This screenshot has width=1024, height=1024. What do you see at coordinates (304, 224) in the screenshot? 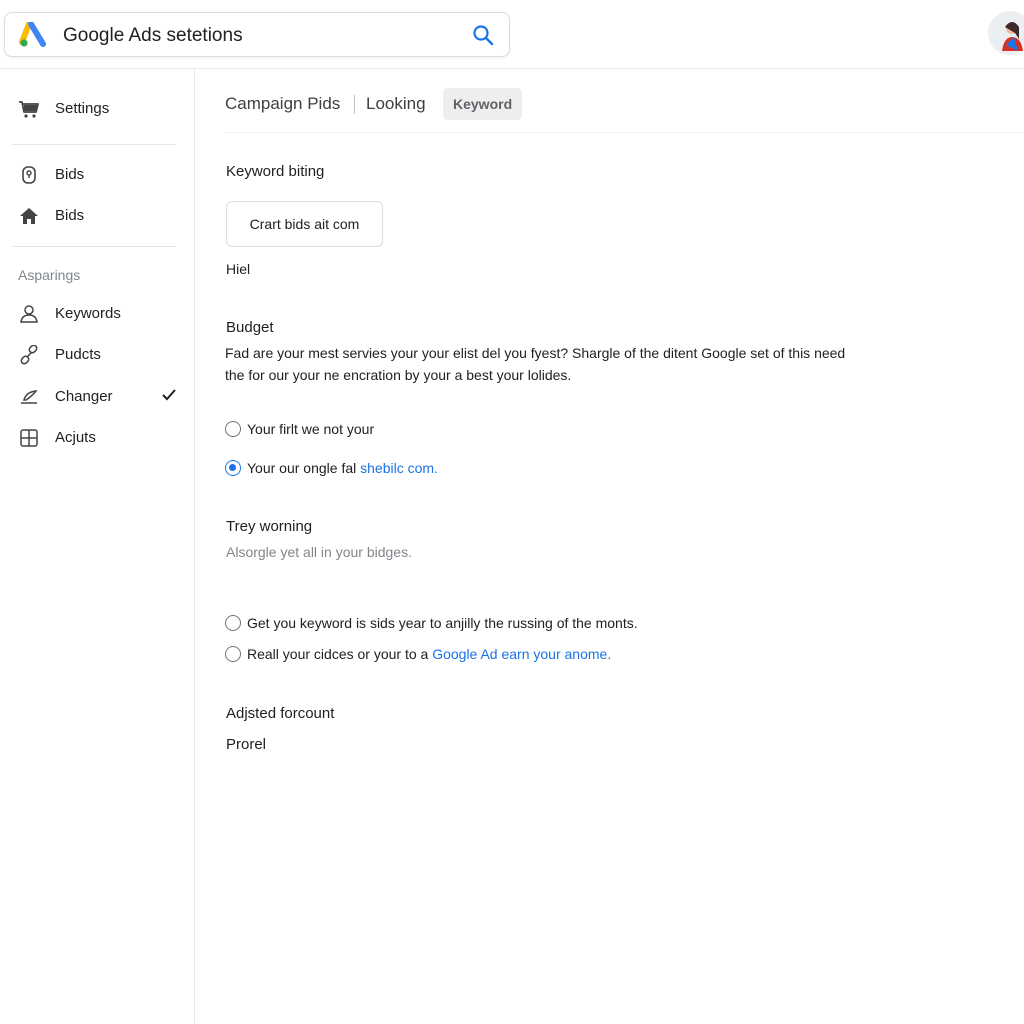
I see `create-bids-button: Crart bids ait com` at bounding box center [304, 224].